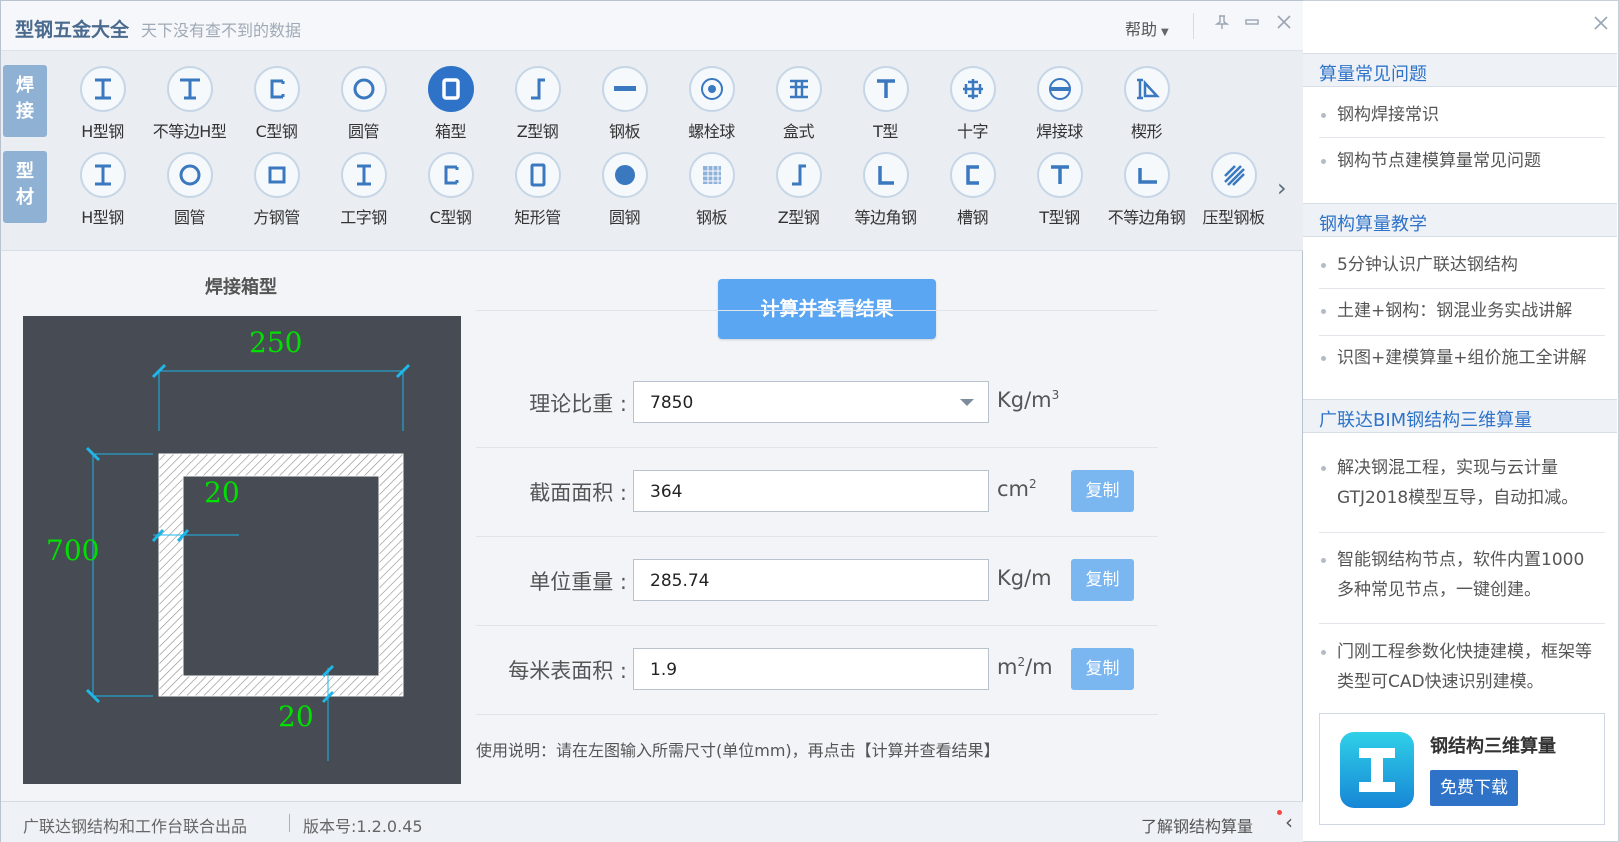 This screenshot has height=842, width=1619. I want to click on side-link: 识图+建模算量+组价施工全讲解, so click(1458, 358).